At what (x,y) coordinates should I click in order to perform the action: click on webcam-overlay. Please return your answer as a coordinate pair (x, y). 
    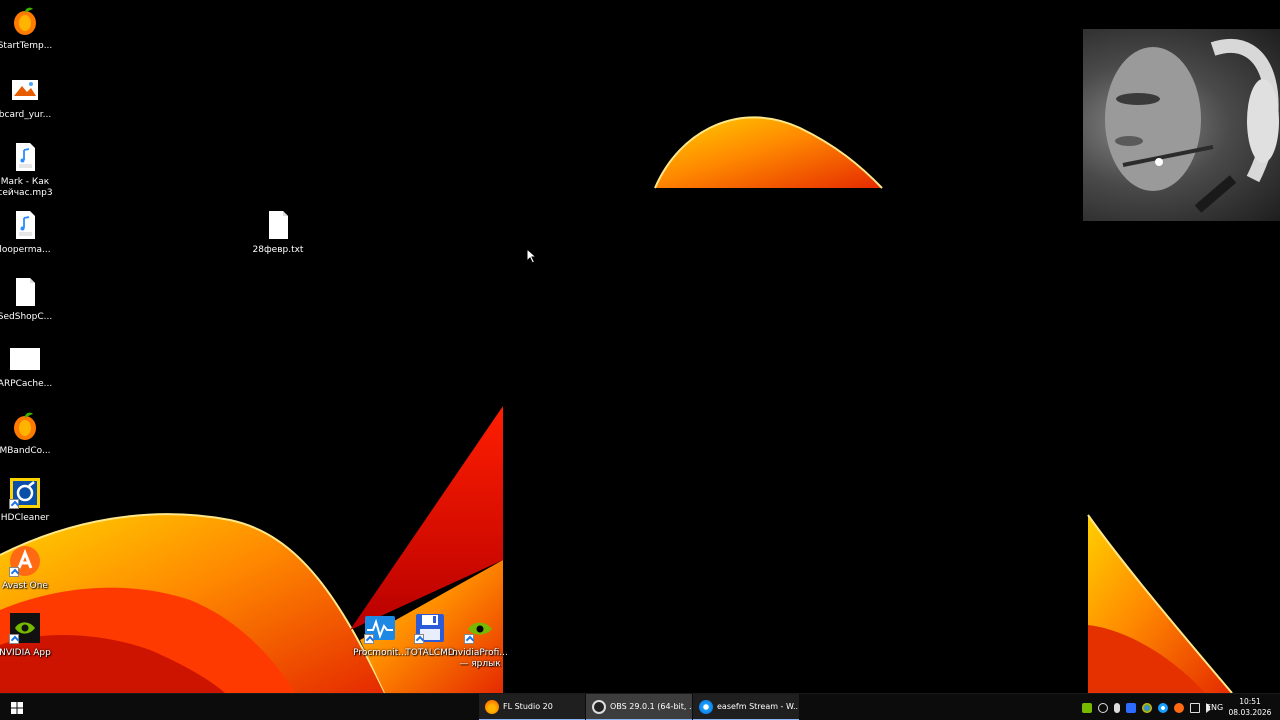
    Looking at the image, I should click on (1181, 125).